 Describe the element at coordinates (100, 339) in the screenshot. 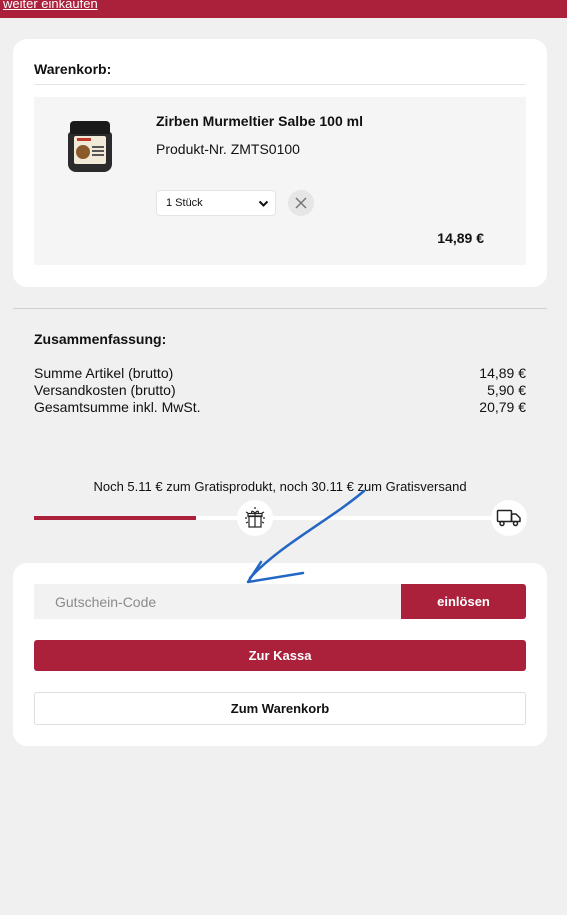

I see `summary-title: Zusammenfassung:` at that location.